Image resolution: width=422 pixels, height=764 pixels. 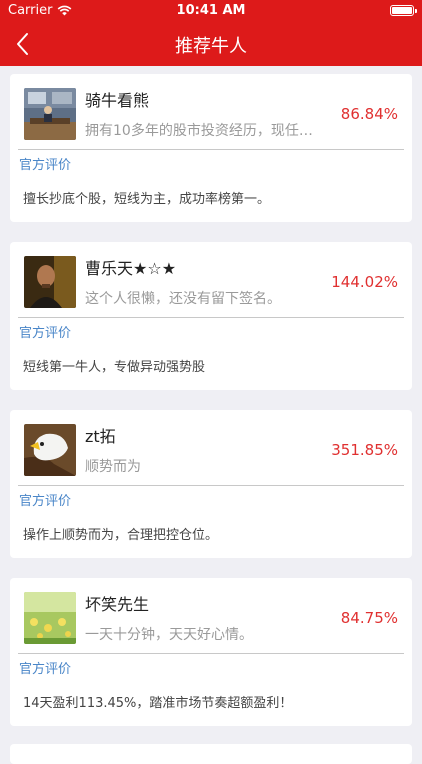 I want to click on official-review-text: 14天盈利113.45%，踏准市场节奏超额盈利！, so click(x=158, y=703).